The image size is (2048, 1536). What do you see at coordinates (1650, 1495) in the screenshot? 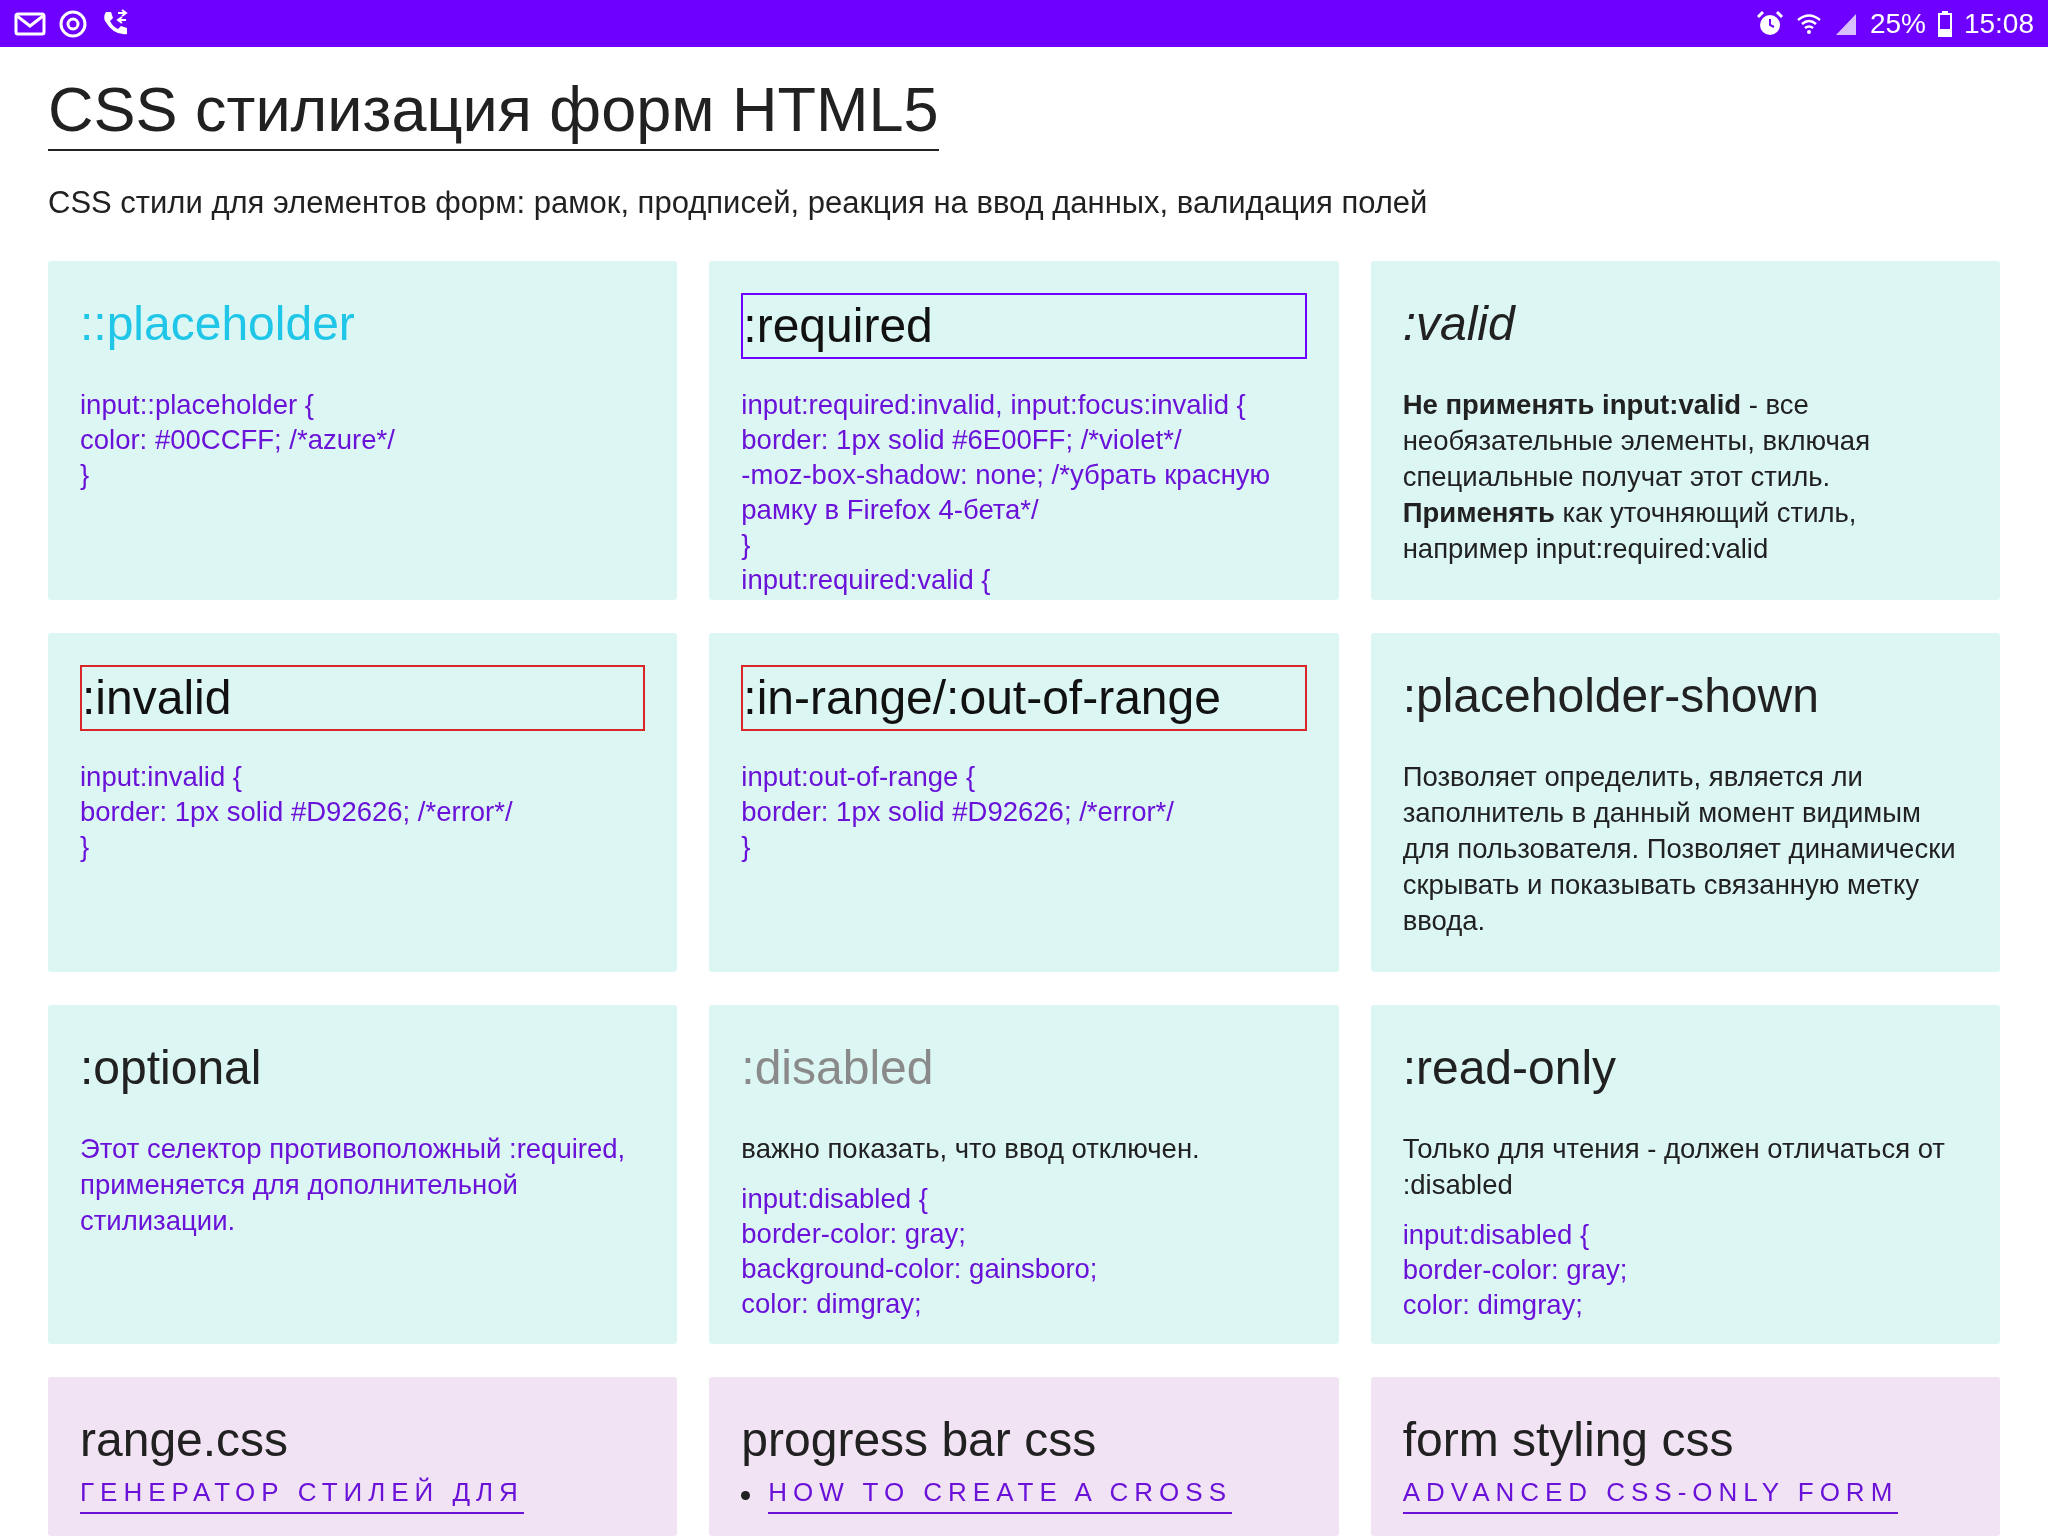
I see `article-link: ADVANCED CSS-ONLY FORM` at bounding box center [1650, 1495].